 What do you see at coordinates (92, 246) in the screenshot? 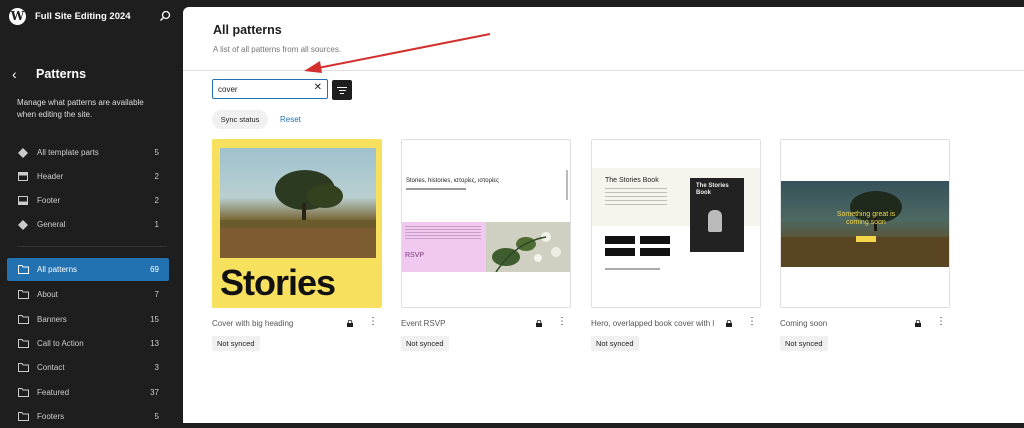
I see `sidebar-divider` at bounding box center [92, 246].